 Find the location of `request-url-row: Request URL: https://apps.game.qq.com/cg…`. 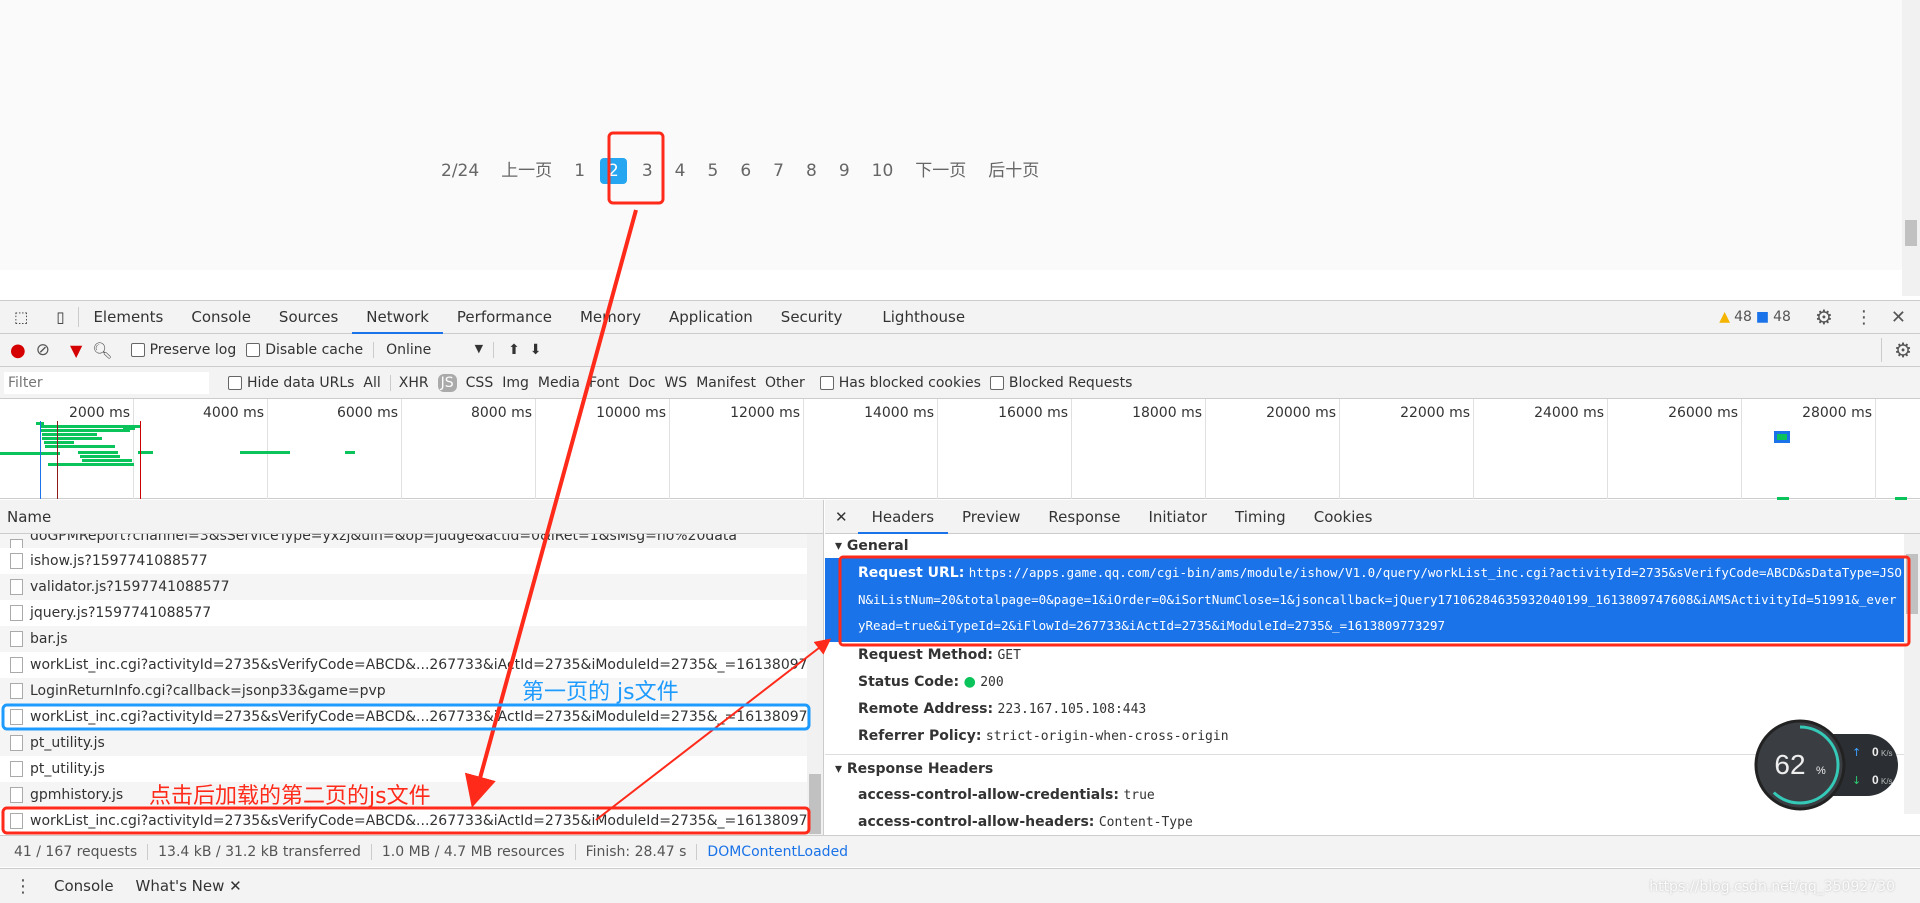

request-url-row: Request URL: https://apps.game.qq.com/cg… is located at coordinates (1372, 600).